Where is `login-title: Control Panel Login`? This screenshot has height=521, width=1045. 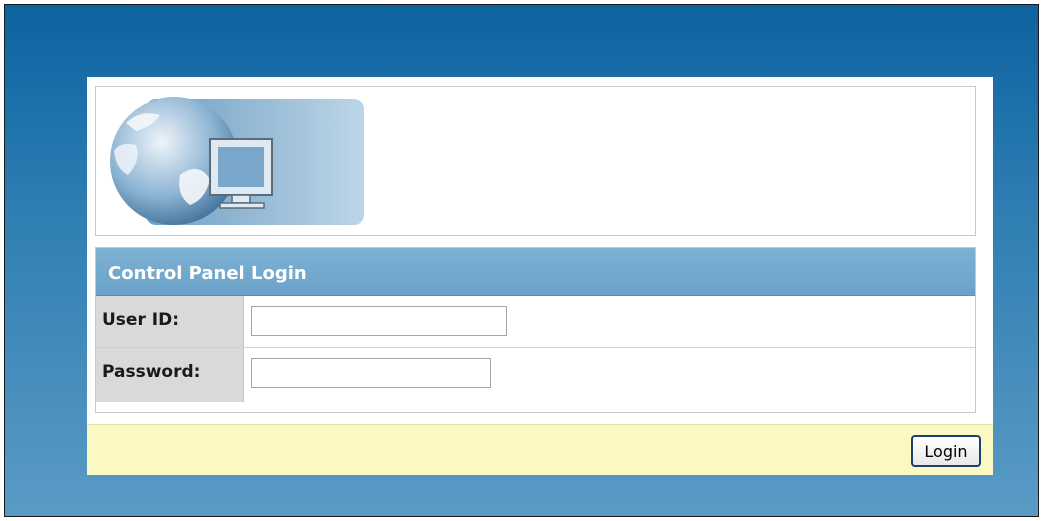
login-title: Control Panel Login is located at coordinates (207, 273).